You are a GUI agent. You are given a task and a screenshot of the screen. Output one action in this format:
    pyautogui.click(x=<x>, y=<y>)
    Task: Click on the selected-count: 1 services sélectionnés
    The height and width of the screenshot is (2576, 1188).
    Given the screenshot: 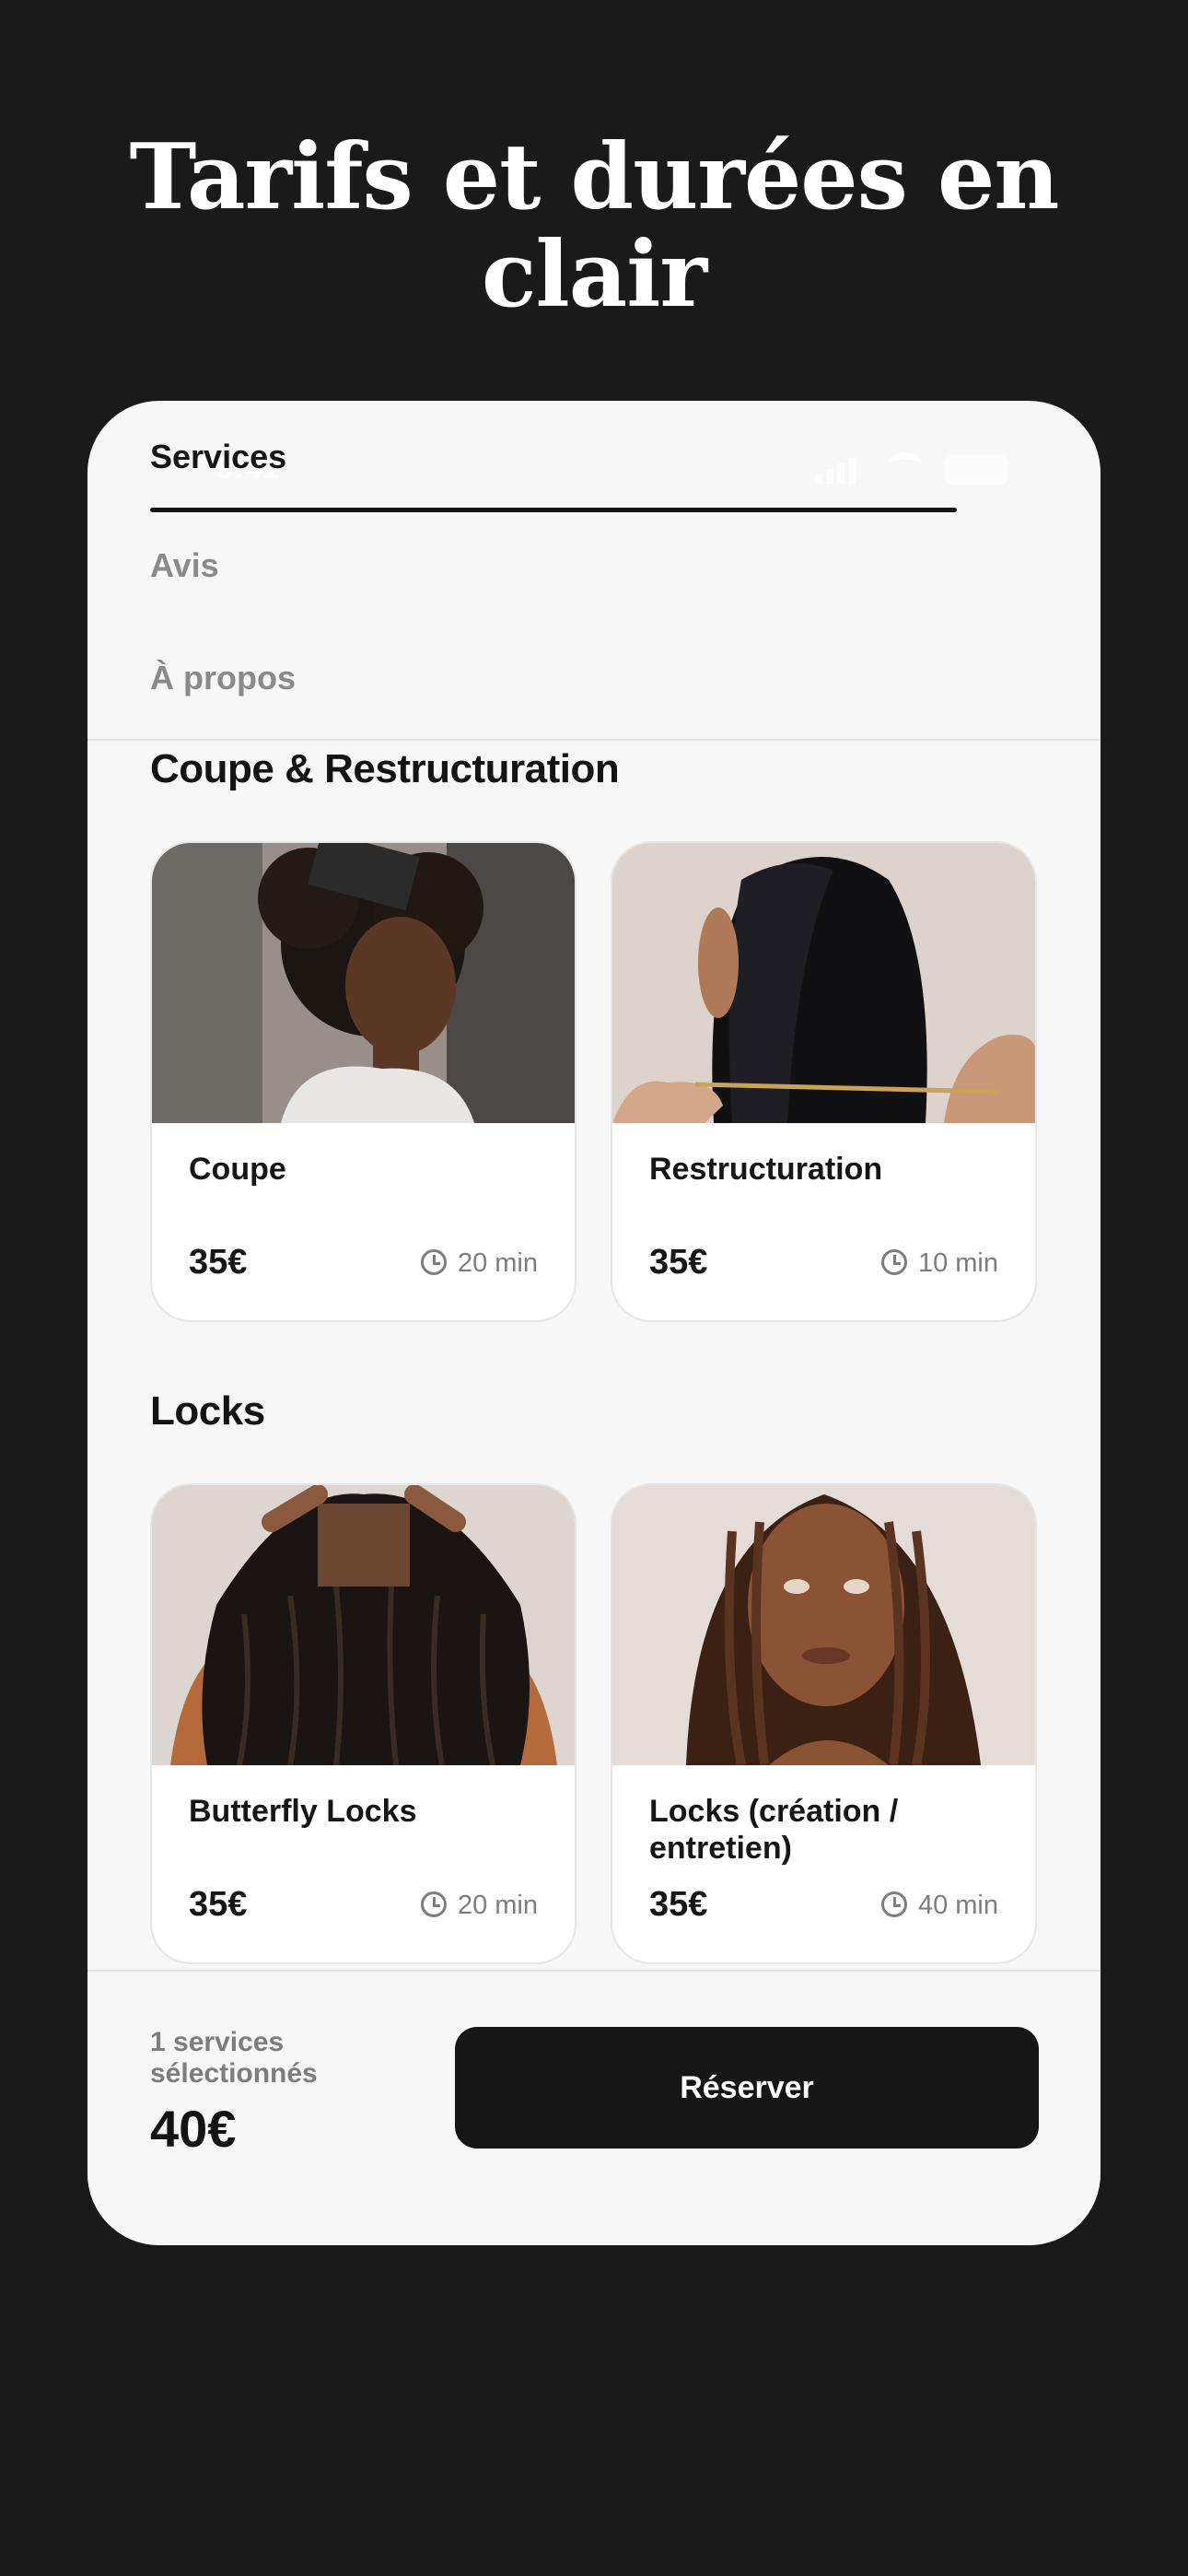 What is the action you would take?
    pyautogui.click(x=234, y=2058)
    